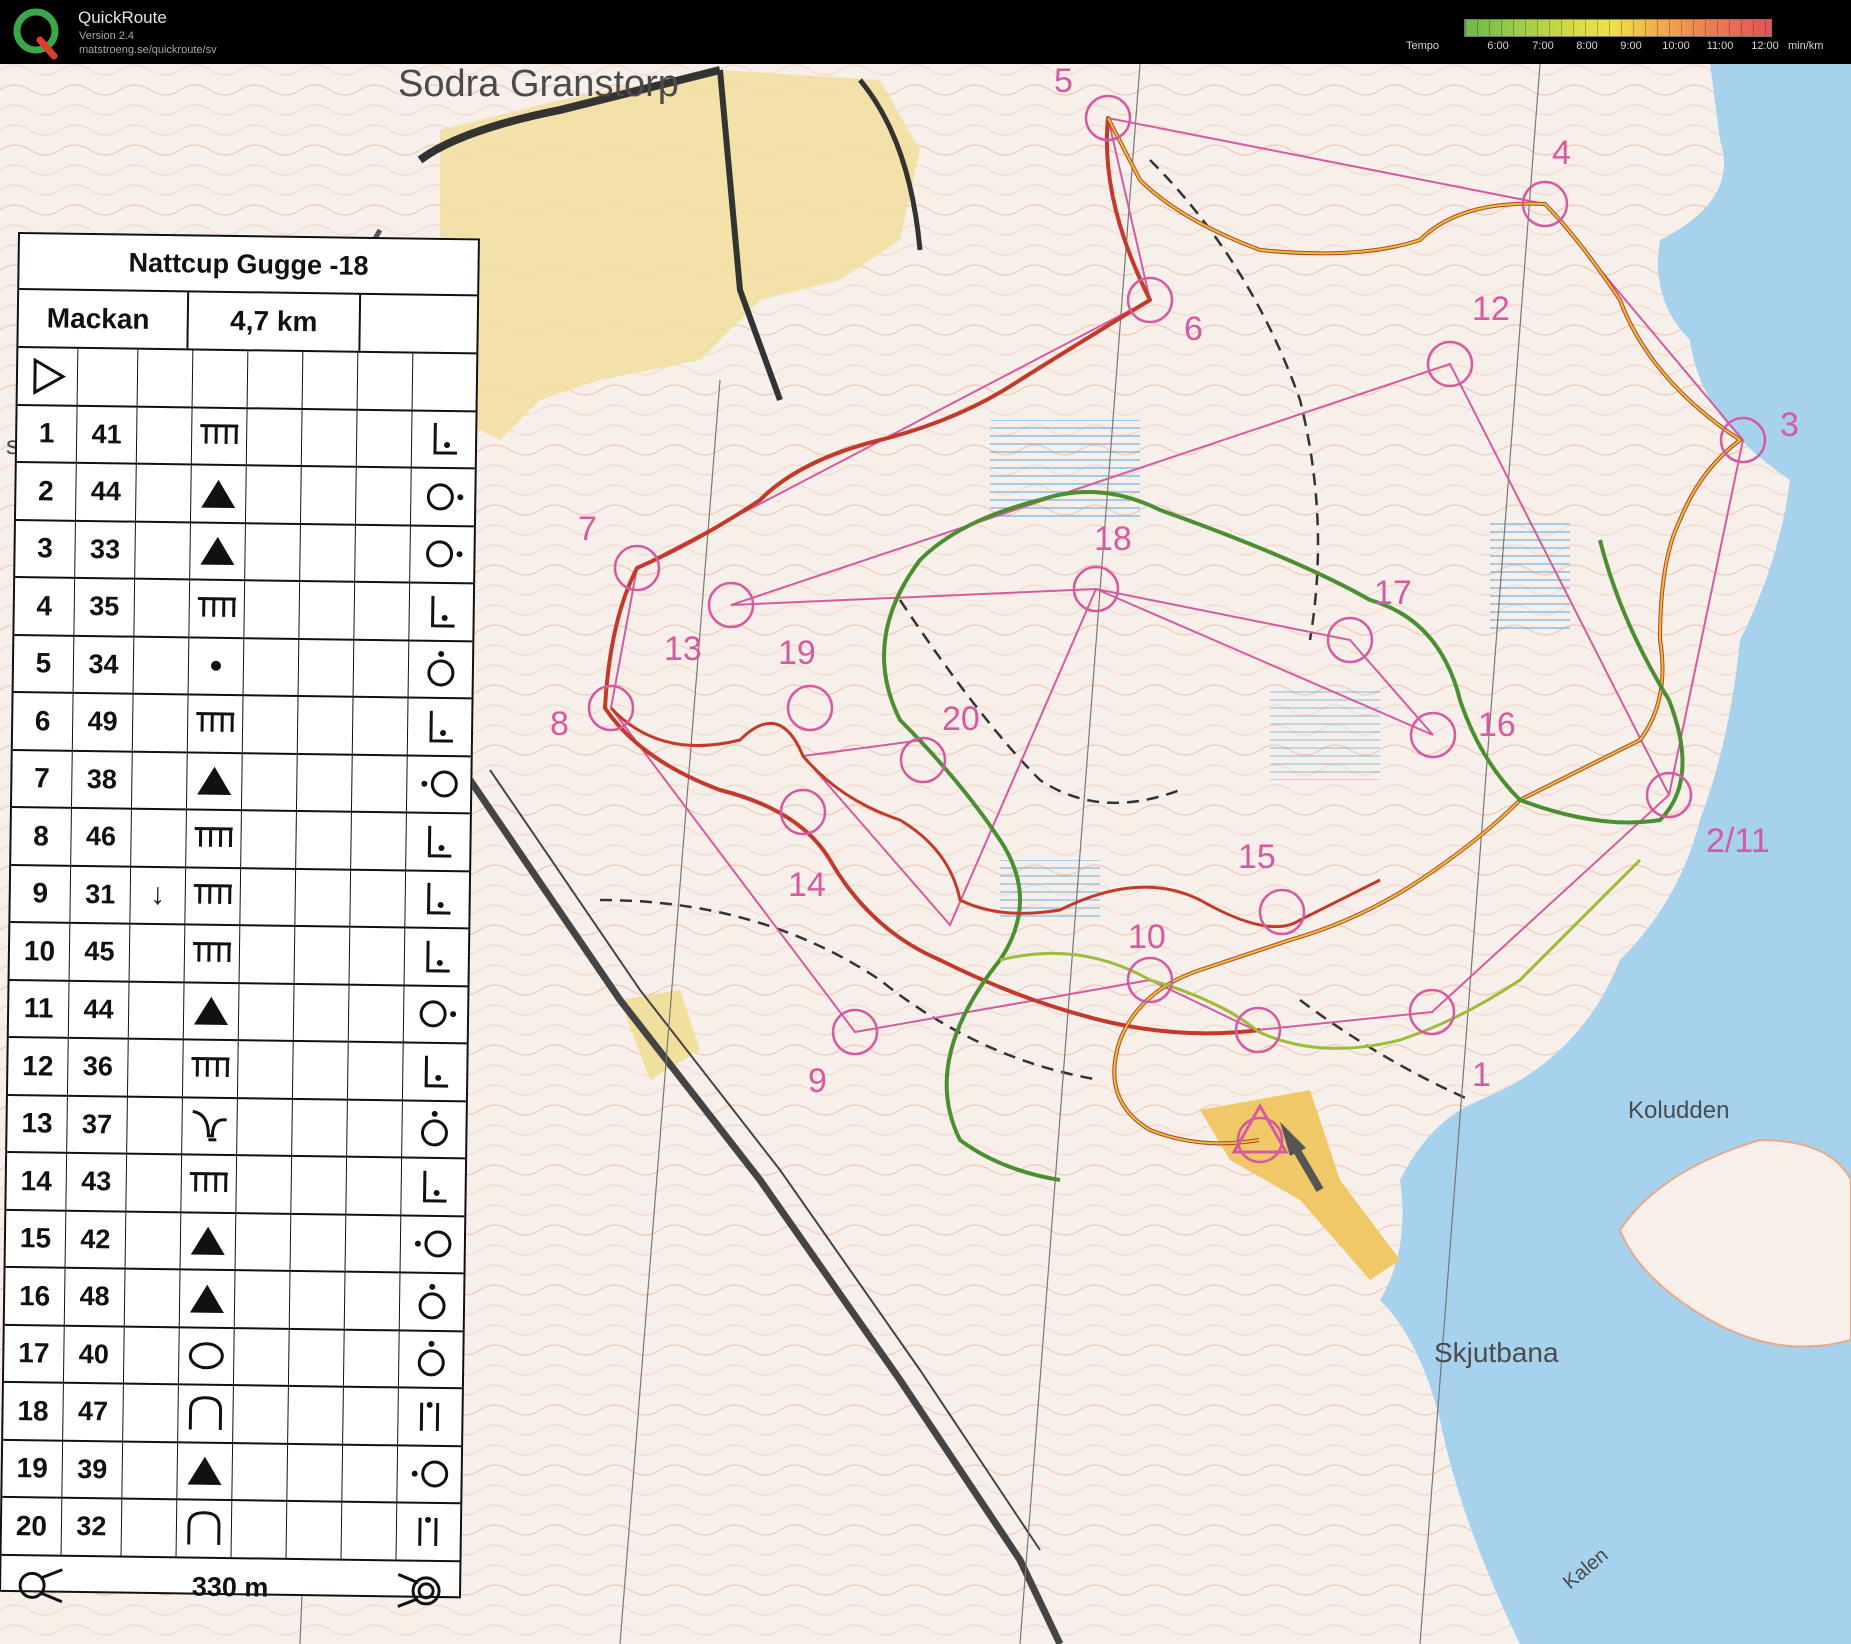 Image resolution: width=1851 pixels, height=1644 pixels. What do you see at coordinates (1543, 46) in the screenshot?
I see `tempo-tick: 7:00` at bounding box center [1543, 46].